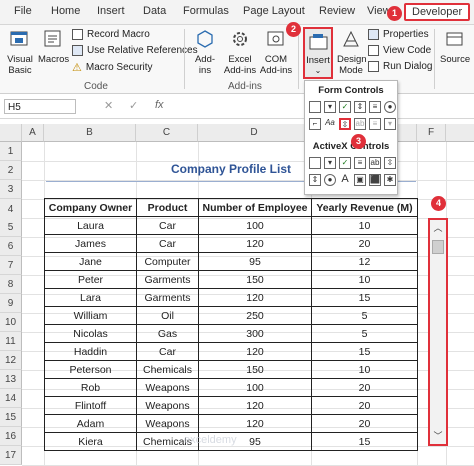  Describe the element at coordinates (255, 261) in the screenshot. I see `table-cell: 95` at that location.